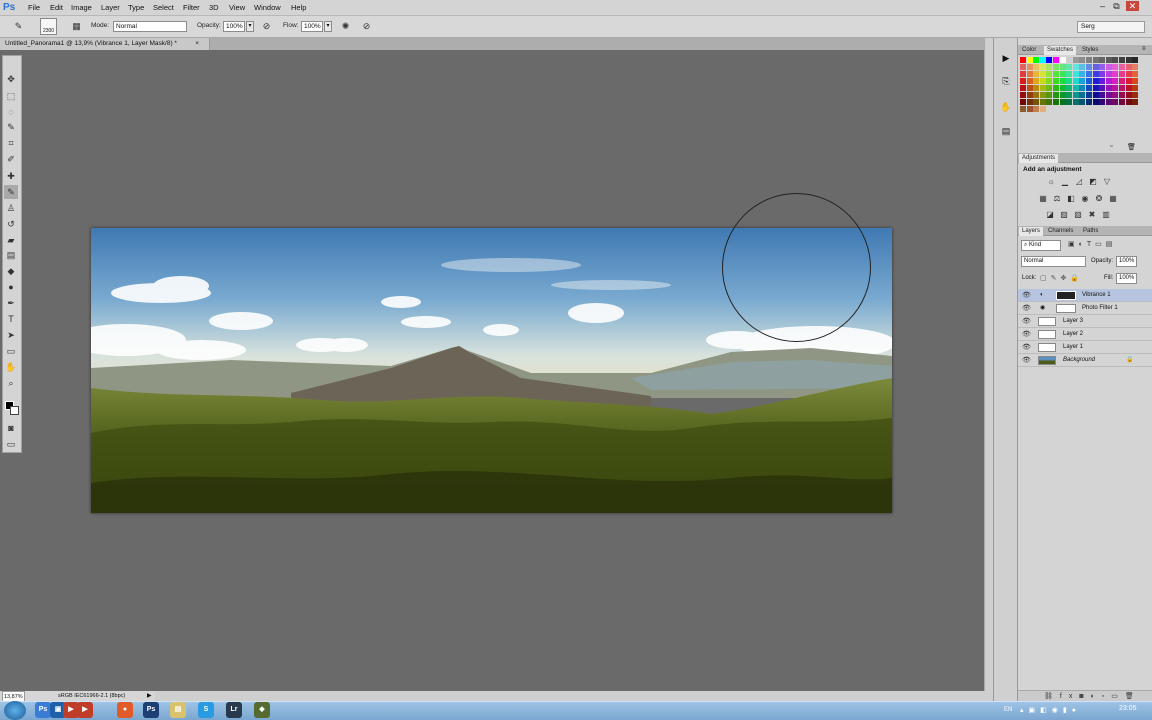  Describe the element at coordinates (197, 44) in the screenshot. I see `close-tab-icon: ×` at that location.